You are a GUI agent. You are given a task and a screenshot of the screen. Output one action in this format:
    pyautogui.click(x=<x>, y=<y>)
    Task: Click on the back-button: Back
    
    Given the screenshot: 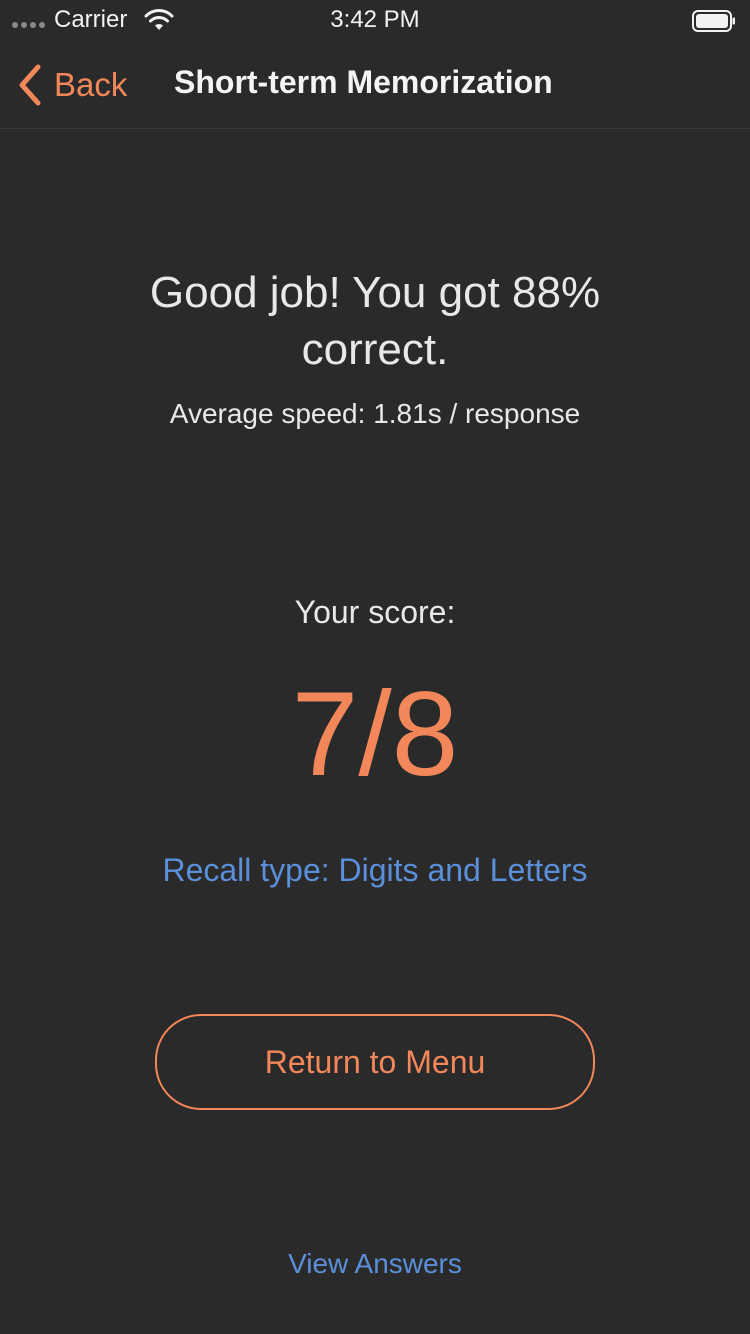 What is the action you would take?
    pyautogui.click(x=71, y=85)
    